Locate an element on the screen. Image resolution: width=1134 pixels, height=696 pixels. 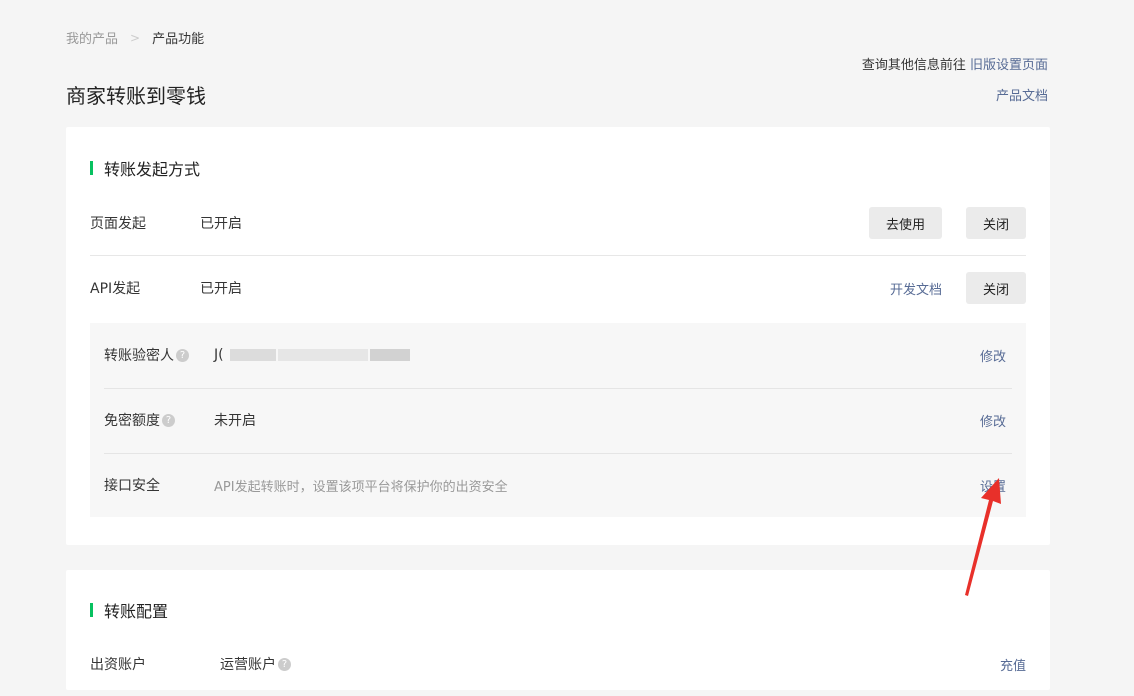
product-doc-link: 产品文档 is located at coordinates (1022, 94).